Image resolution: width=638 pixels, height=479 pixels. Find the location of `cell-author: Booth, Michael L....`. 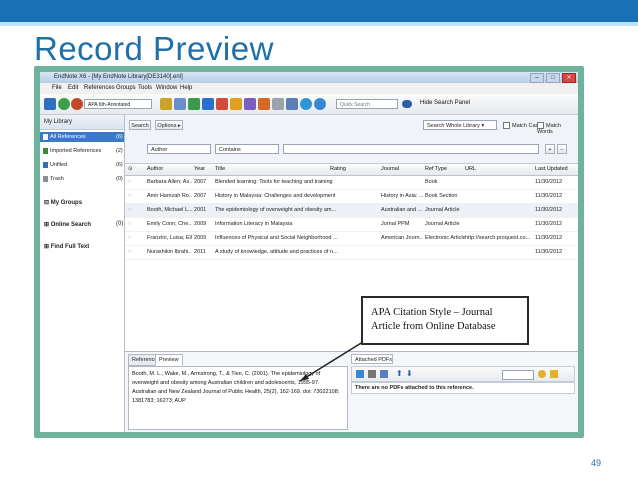

cell-author: Booth, Michael L.... is located at coordinates (169, 210).